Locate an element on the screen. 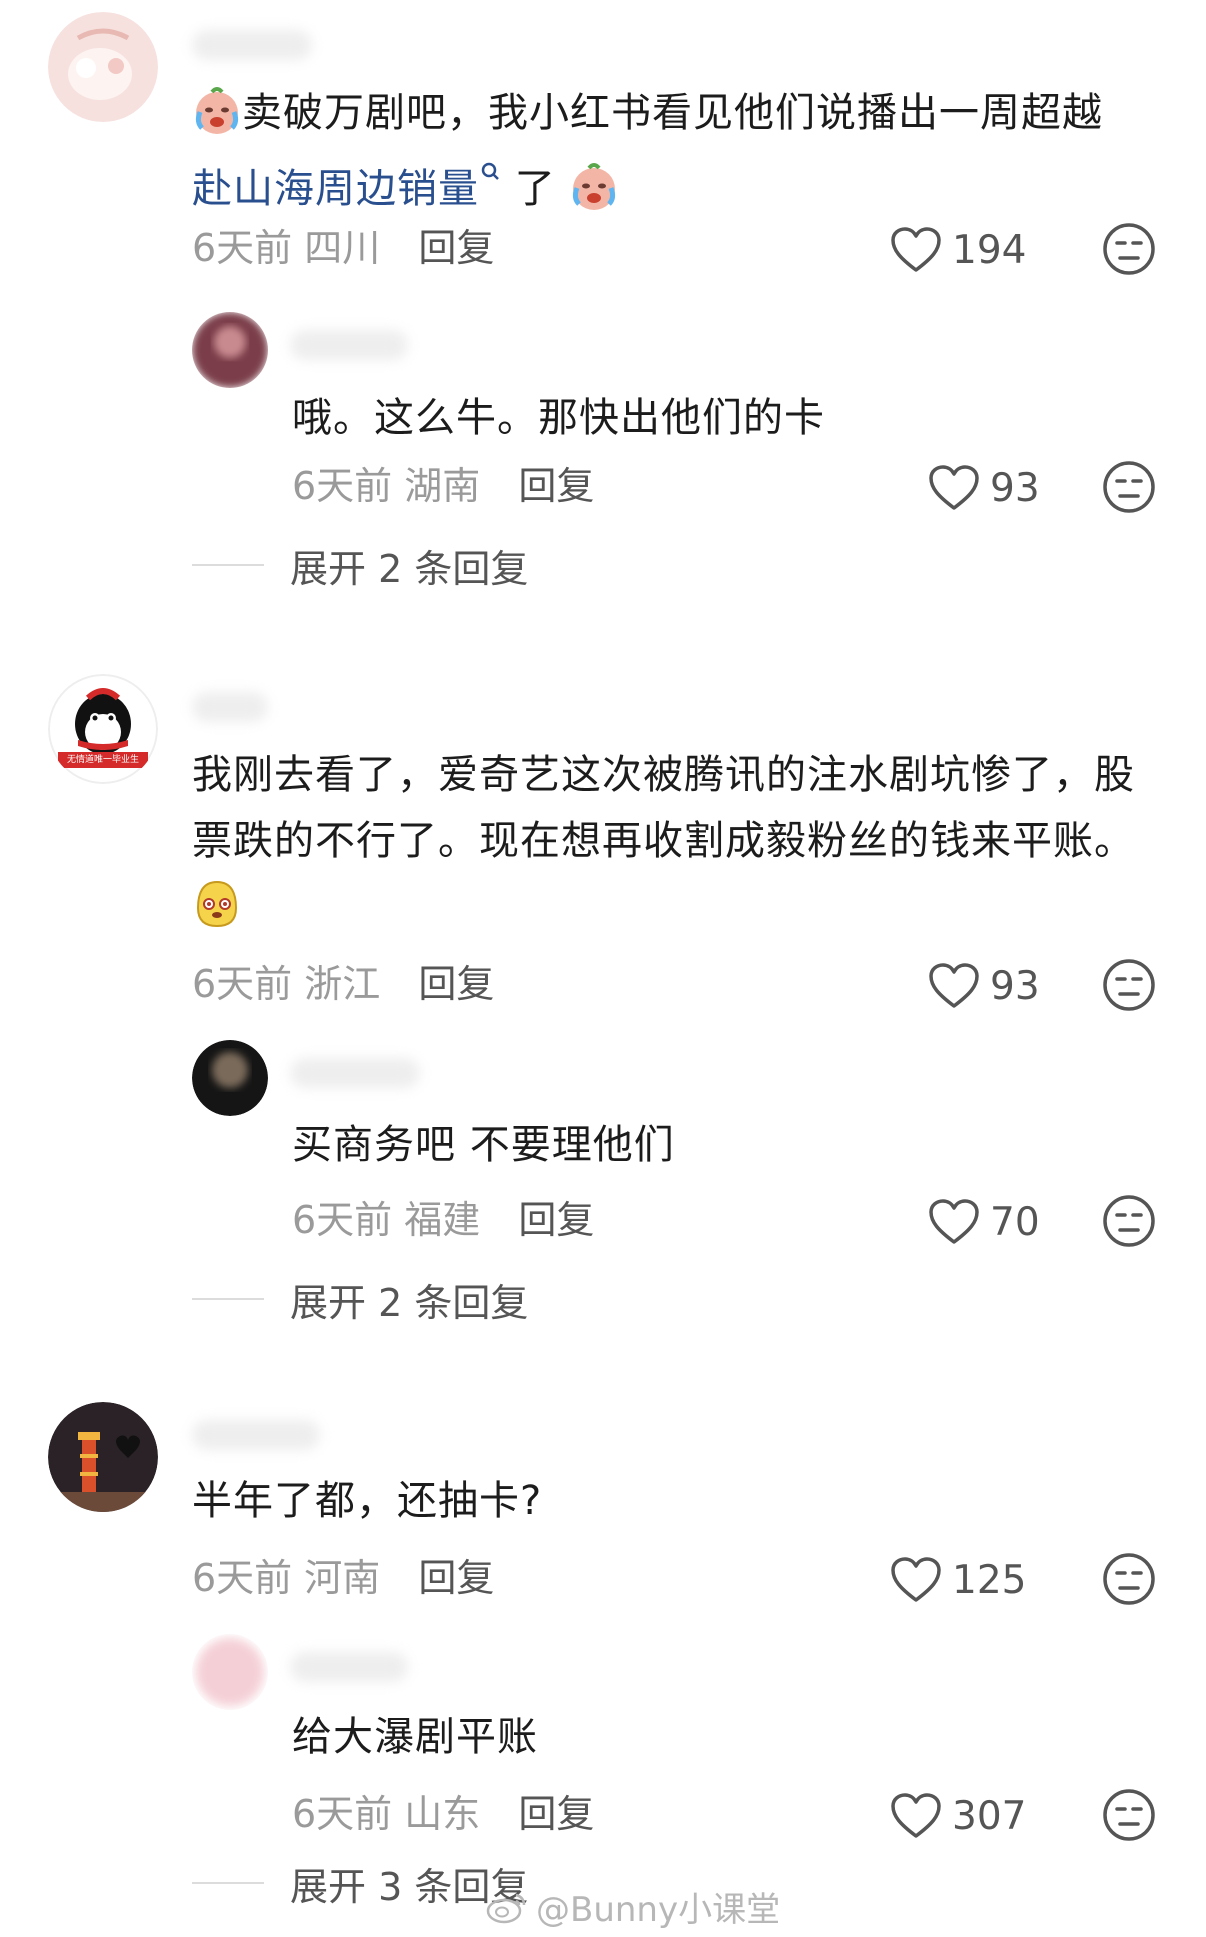 The width and height of the screenshot is (1206, 1937). like-button: 70 is located at coordinates (984, 1222).